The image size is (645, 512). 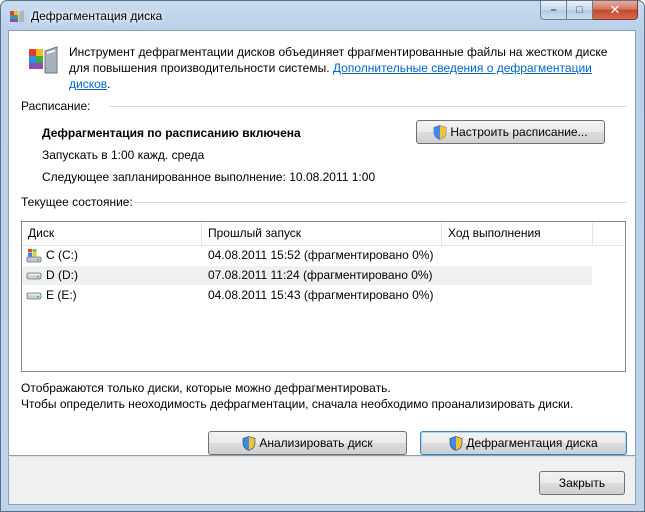 I want to click on disk-last-run: 04.08.2011 15:52 (фрагментировано 0%), so click(x=321, y=255).